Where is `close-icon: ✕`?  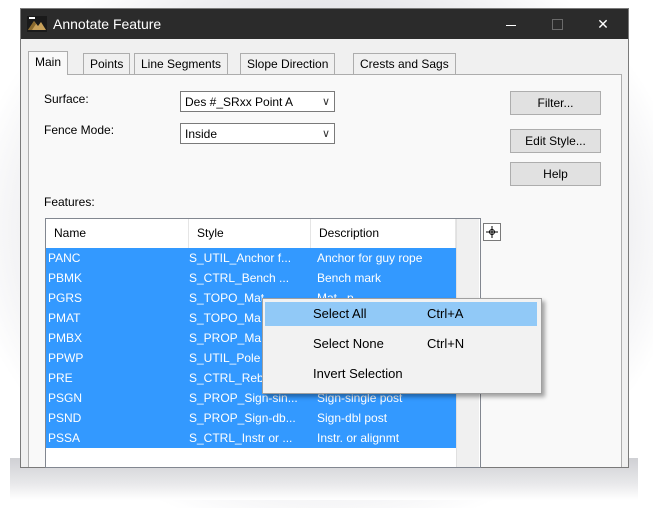
close-icon: ✕ is located at coordinates (603, 23).